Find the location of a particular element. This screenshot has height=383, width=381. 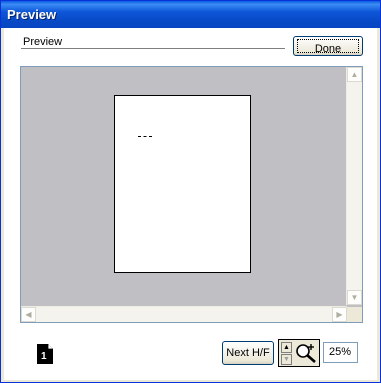

header-divider is located at coordinates (153, 49).